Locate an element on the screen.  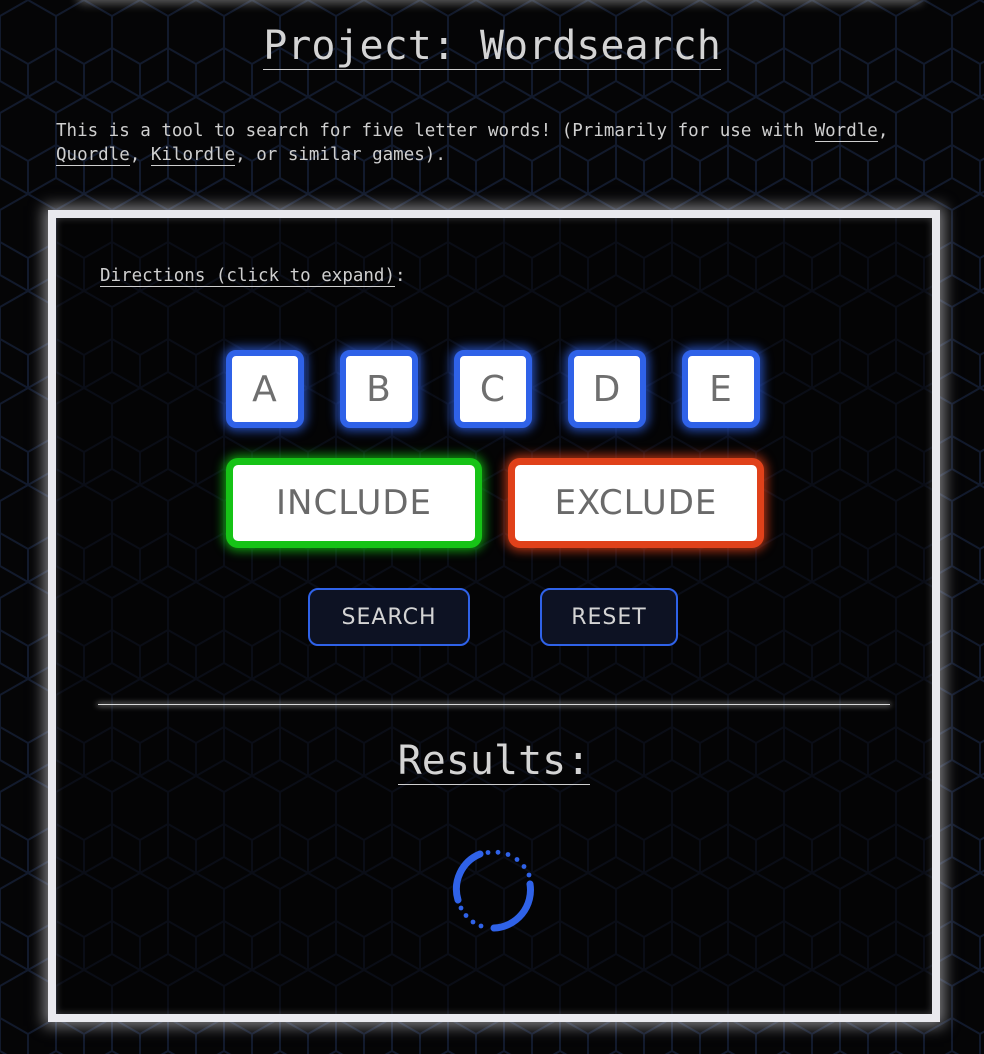
directions-colon: : is located at coordinates (400, 276).